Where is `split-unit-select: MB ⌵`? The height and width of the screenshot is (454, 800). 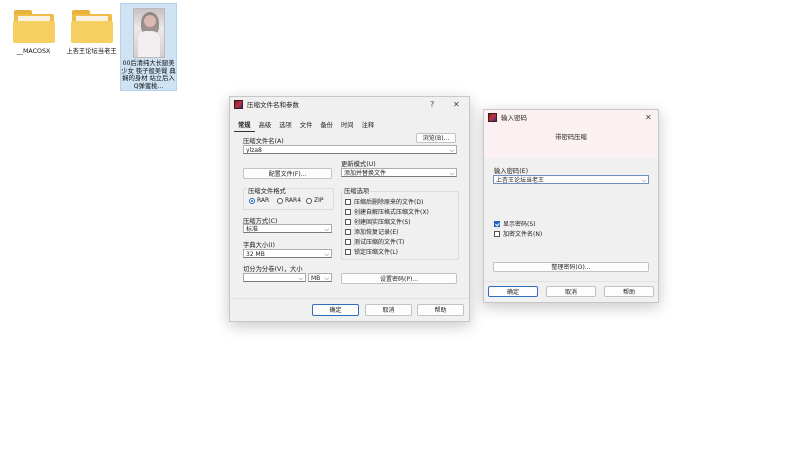
split-unit-select: MB ⌵ is located at coordinates (320, 277).